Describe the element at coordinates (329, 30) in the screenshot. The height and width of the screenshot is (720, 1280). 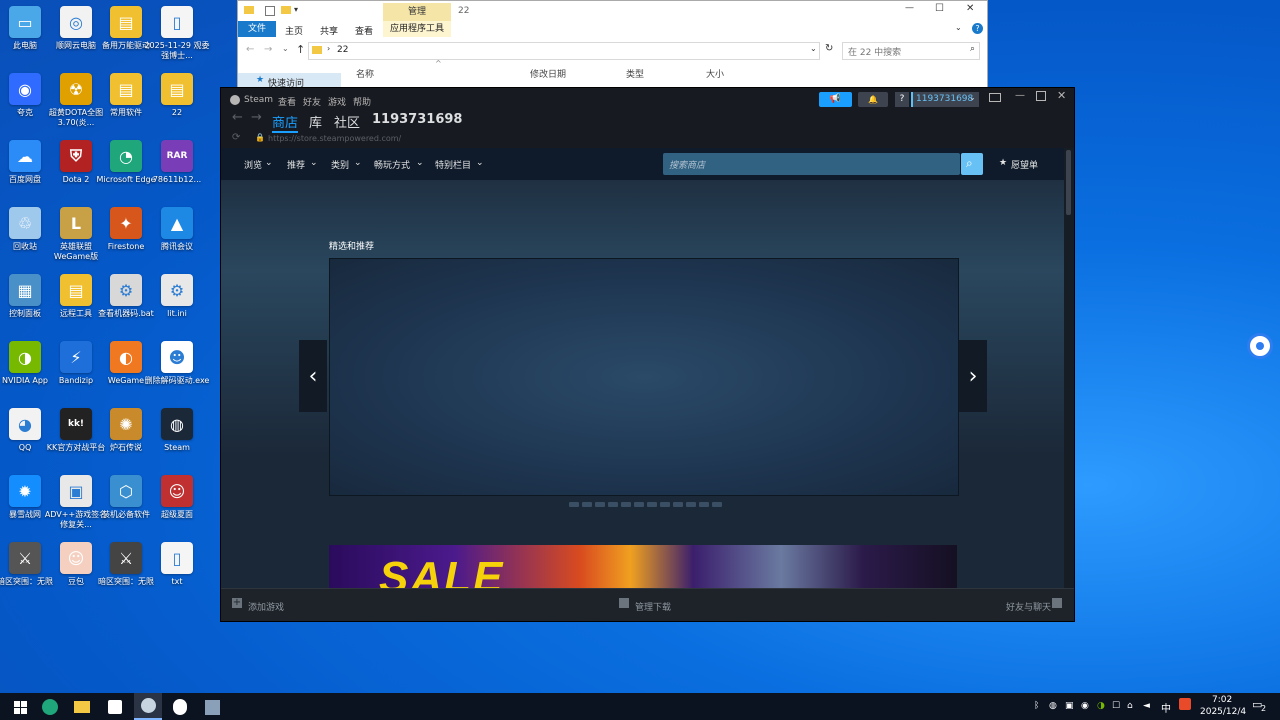
I see `tab-share: 共享` at that location.